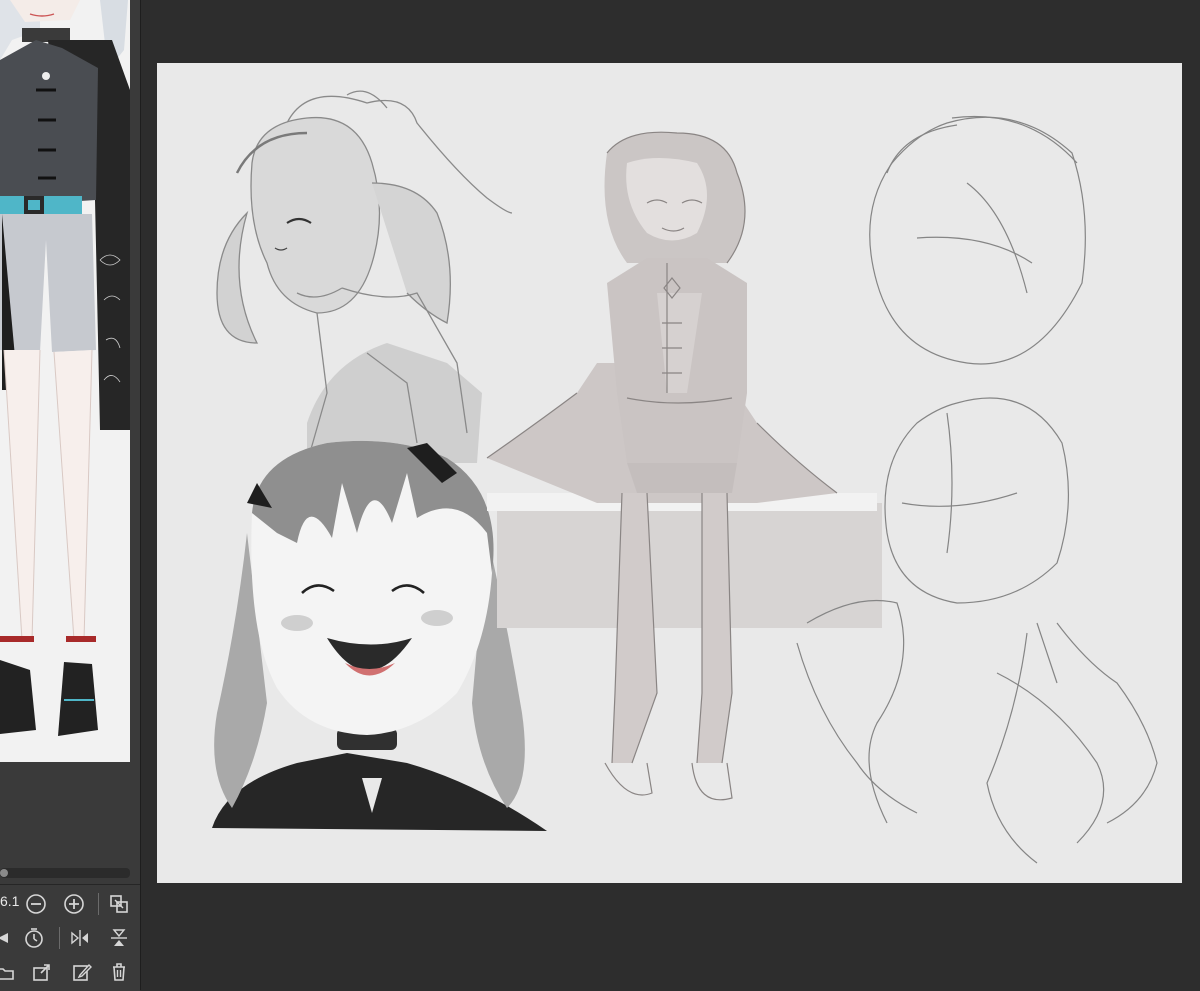 The image size is (1200, 991). I want to click on trash-icon, so click(119, 972).